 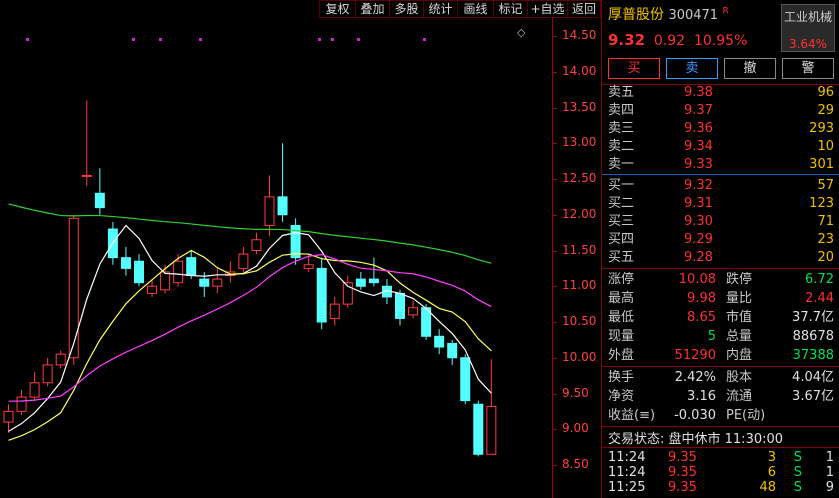 What do you see at coordinates (579, 35) in the screenshot?
I see `y-tick-label: 14.50` at bounding box center [579, 35].